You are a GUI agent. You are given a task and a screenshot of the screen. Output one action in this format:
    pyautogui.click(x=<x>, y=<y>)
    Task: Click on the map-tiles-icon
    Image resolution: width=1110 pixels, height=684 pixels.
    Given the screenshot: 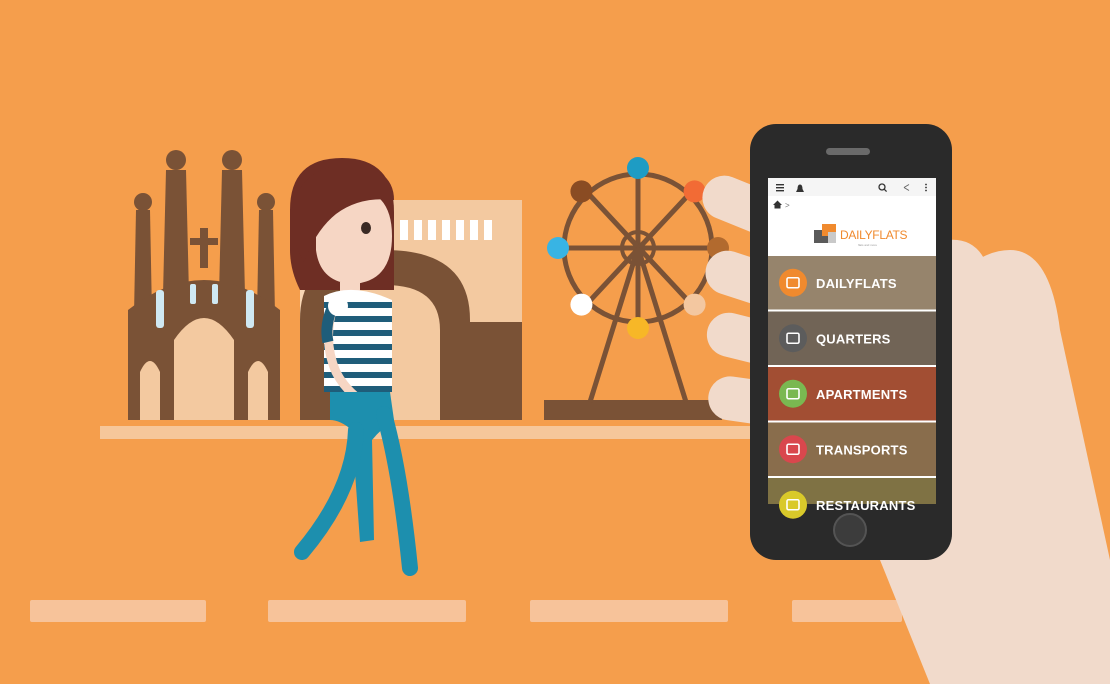 What is the action you would take?
    pyautogui.click(x=793, y=338)
    